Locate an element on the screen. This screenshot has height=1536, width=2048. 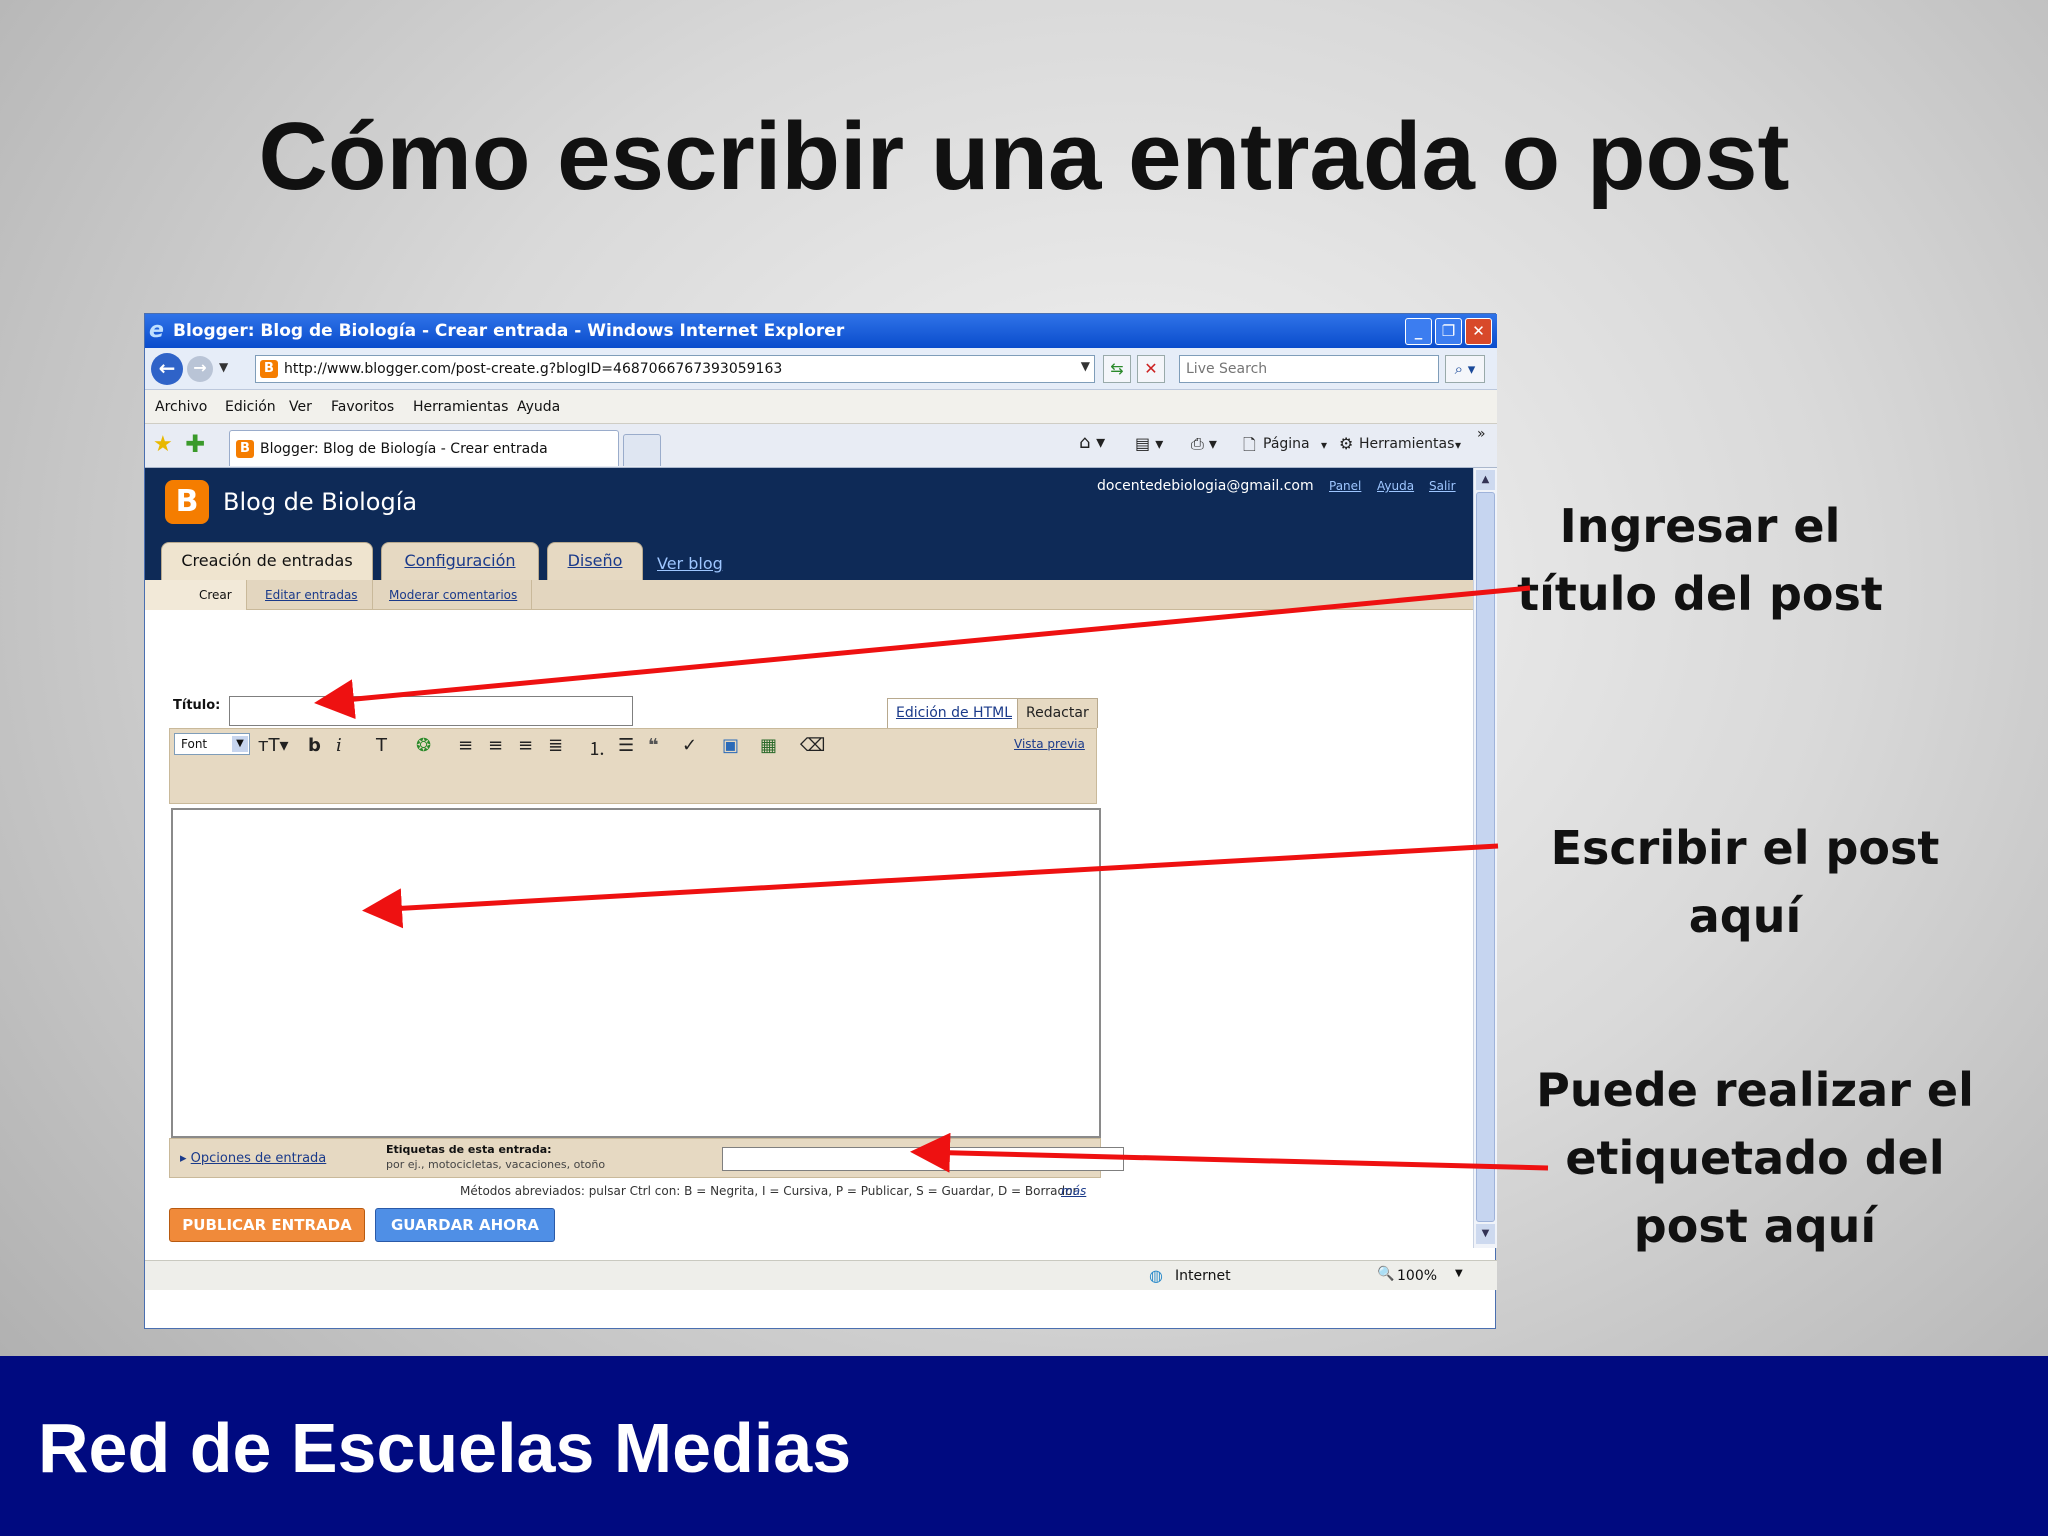
arrow-to-labels is located at coordinates (1229, 1152).